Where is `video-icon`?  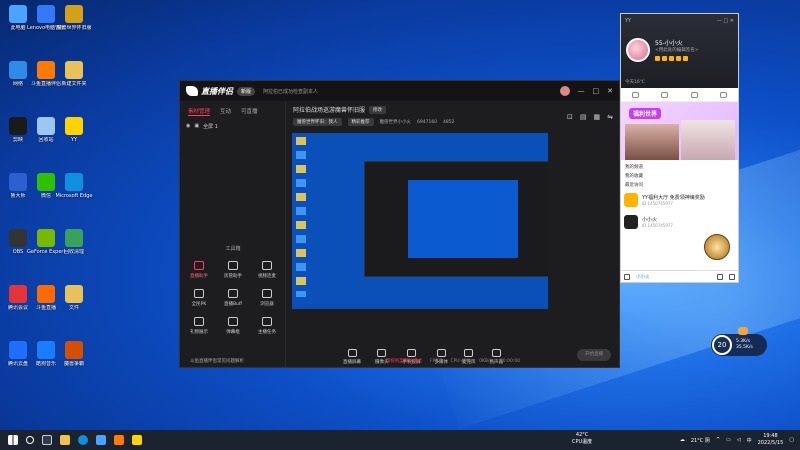 video-icon is located at coordinates (720, 276).